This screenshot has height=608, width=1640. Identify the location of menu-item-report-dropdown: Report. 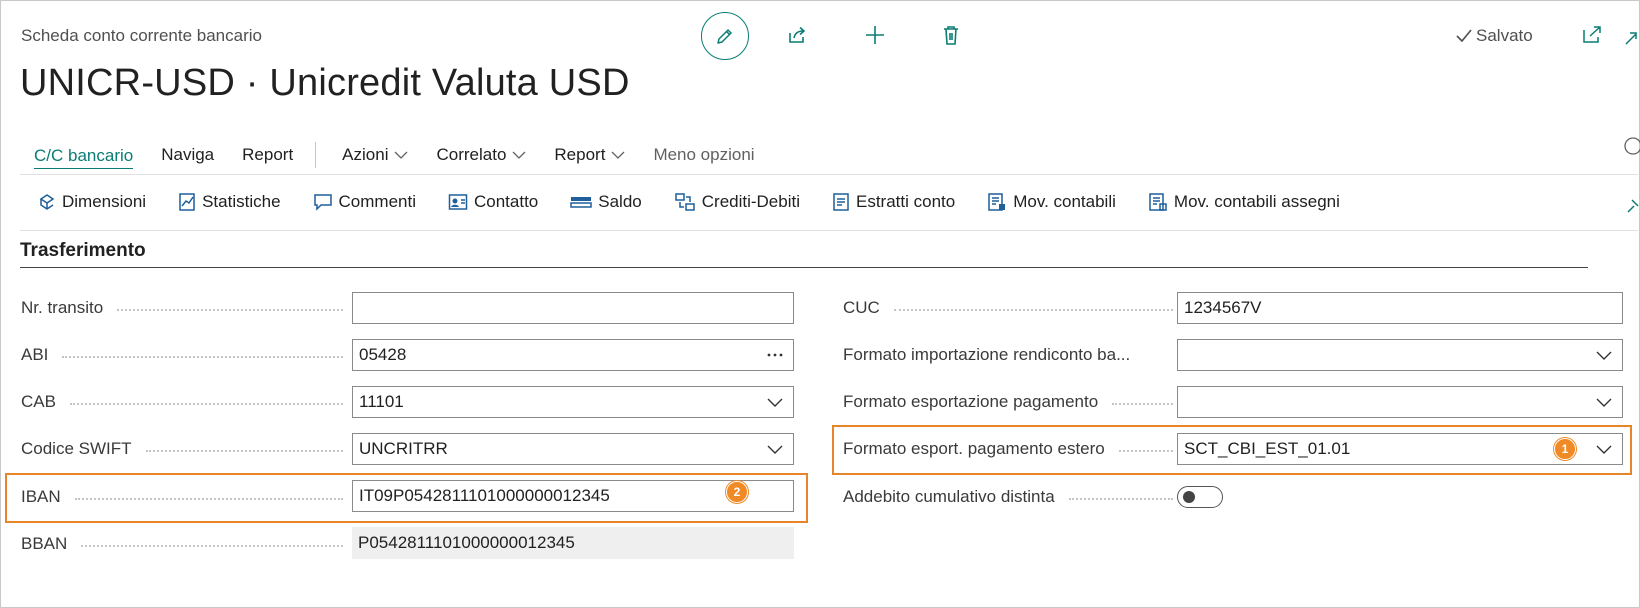
(589, 155).